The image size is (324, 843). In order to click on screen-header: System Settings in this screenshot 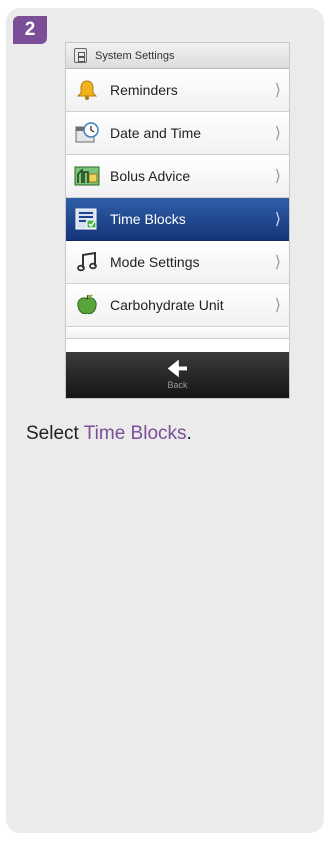, I will do `click(177, 56)`.